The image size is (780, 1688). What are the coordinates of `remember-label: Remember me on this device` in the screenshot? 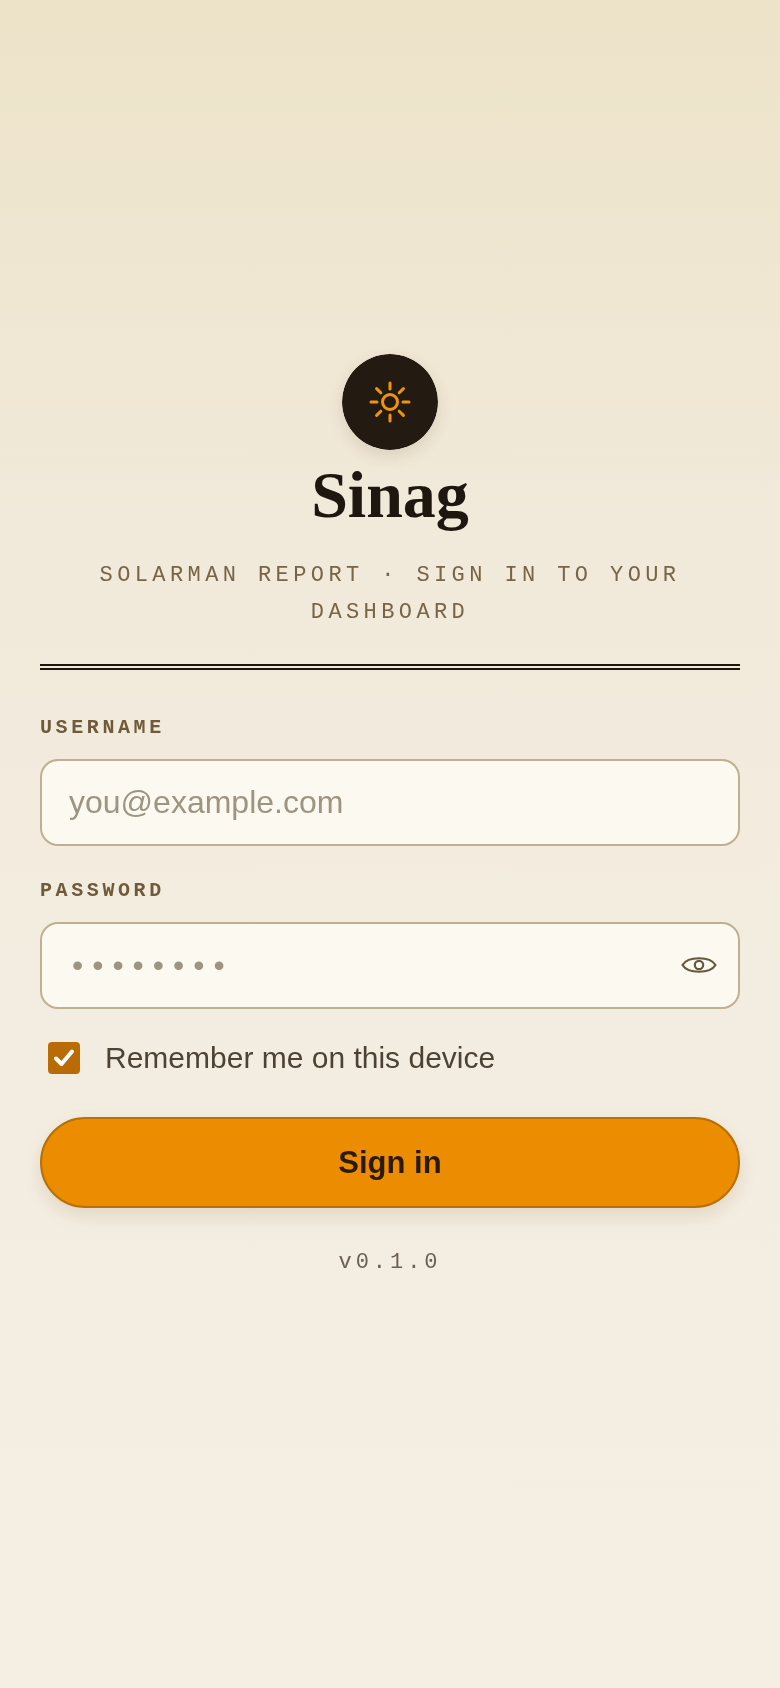 It's located at (300, 1058).